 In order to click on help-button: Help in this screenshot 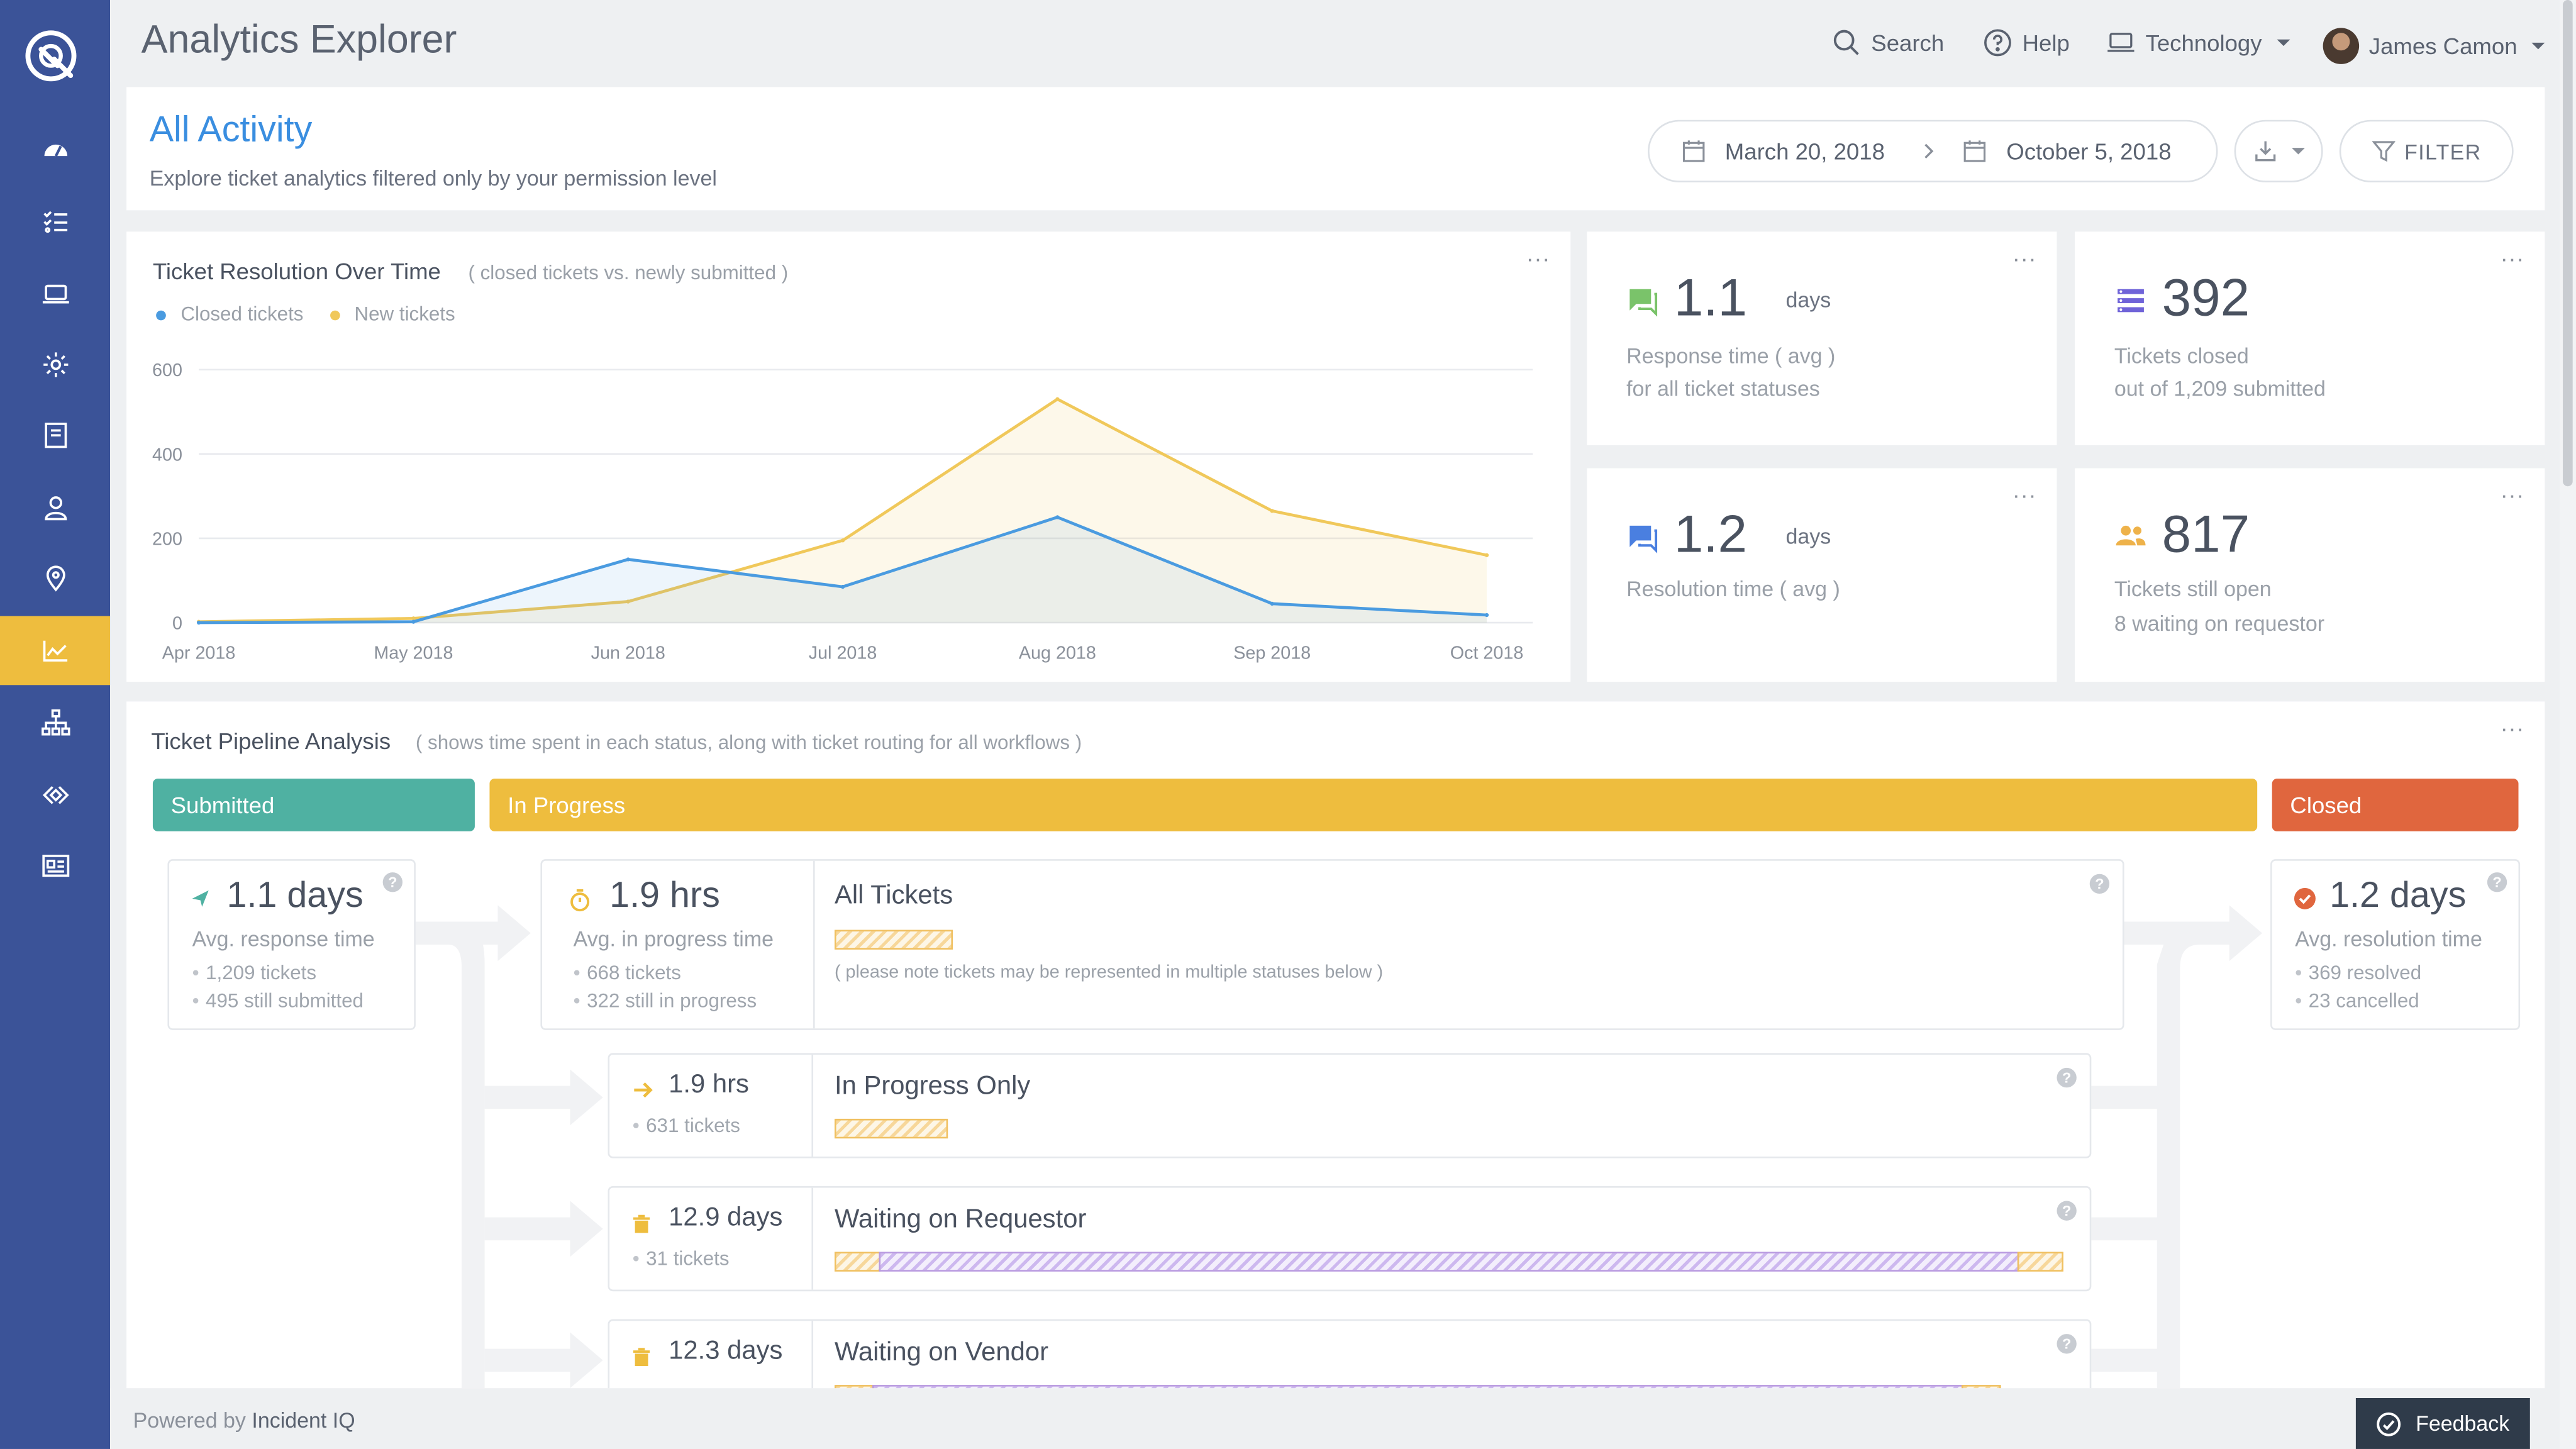, I will do `click(2026, 42)`.